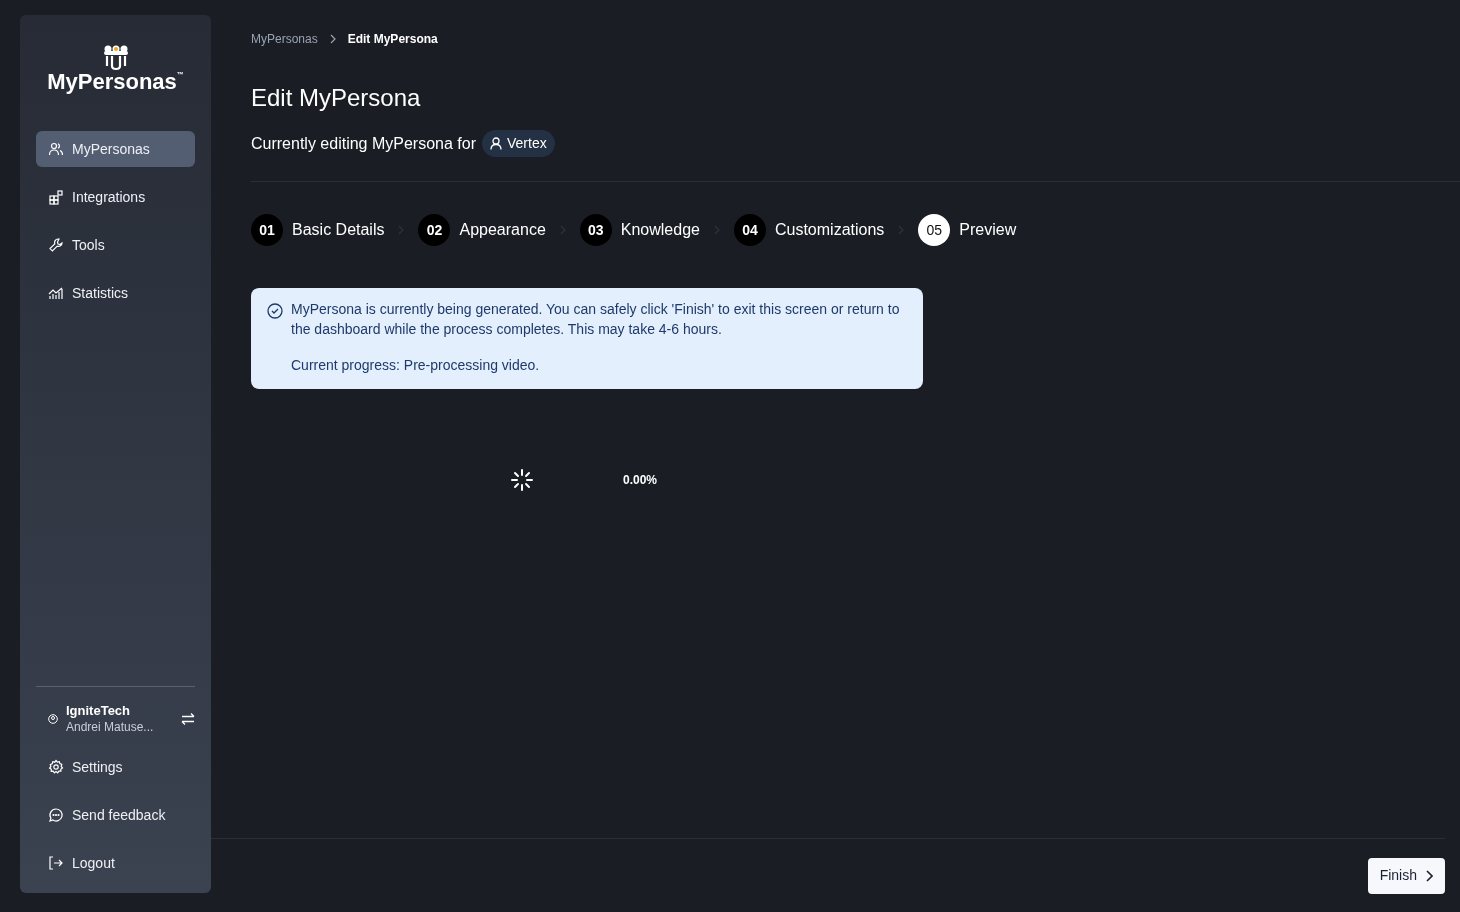  I want to click on nav-item: Settings, so click(115, 767).